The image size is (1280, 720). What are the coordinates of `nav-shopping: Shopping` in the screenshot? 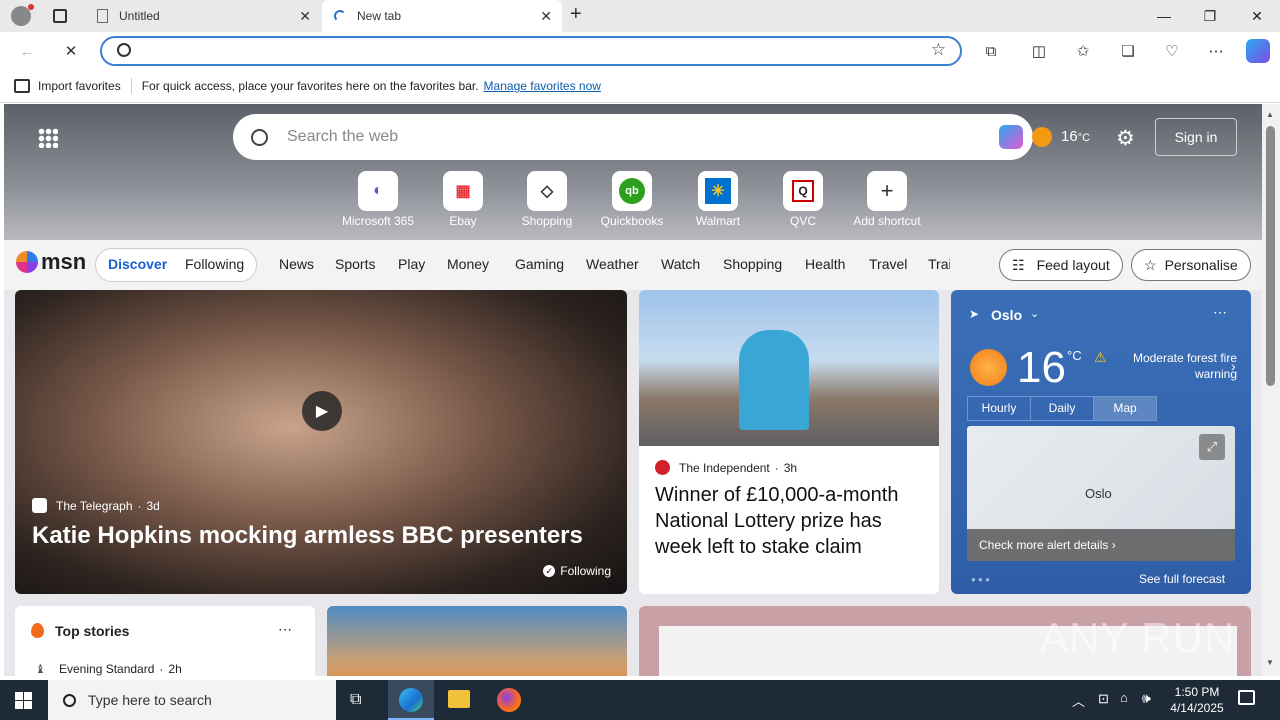 It's located at (752, 264).